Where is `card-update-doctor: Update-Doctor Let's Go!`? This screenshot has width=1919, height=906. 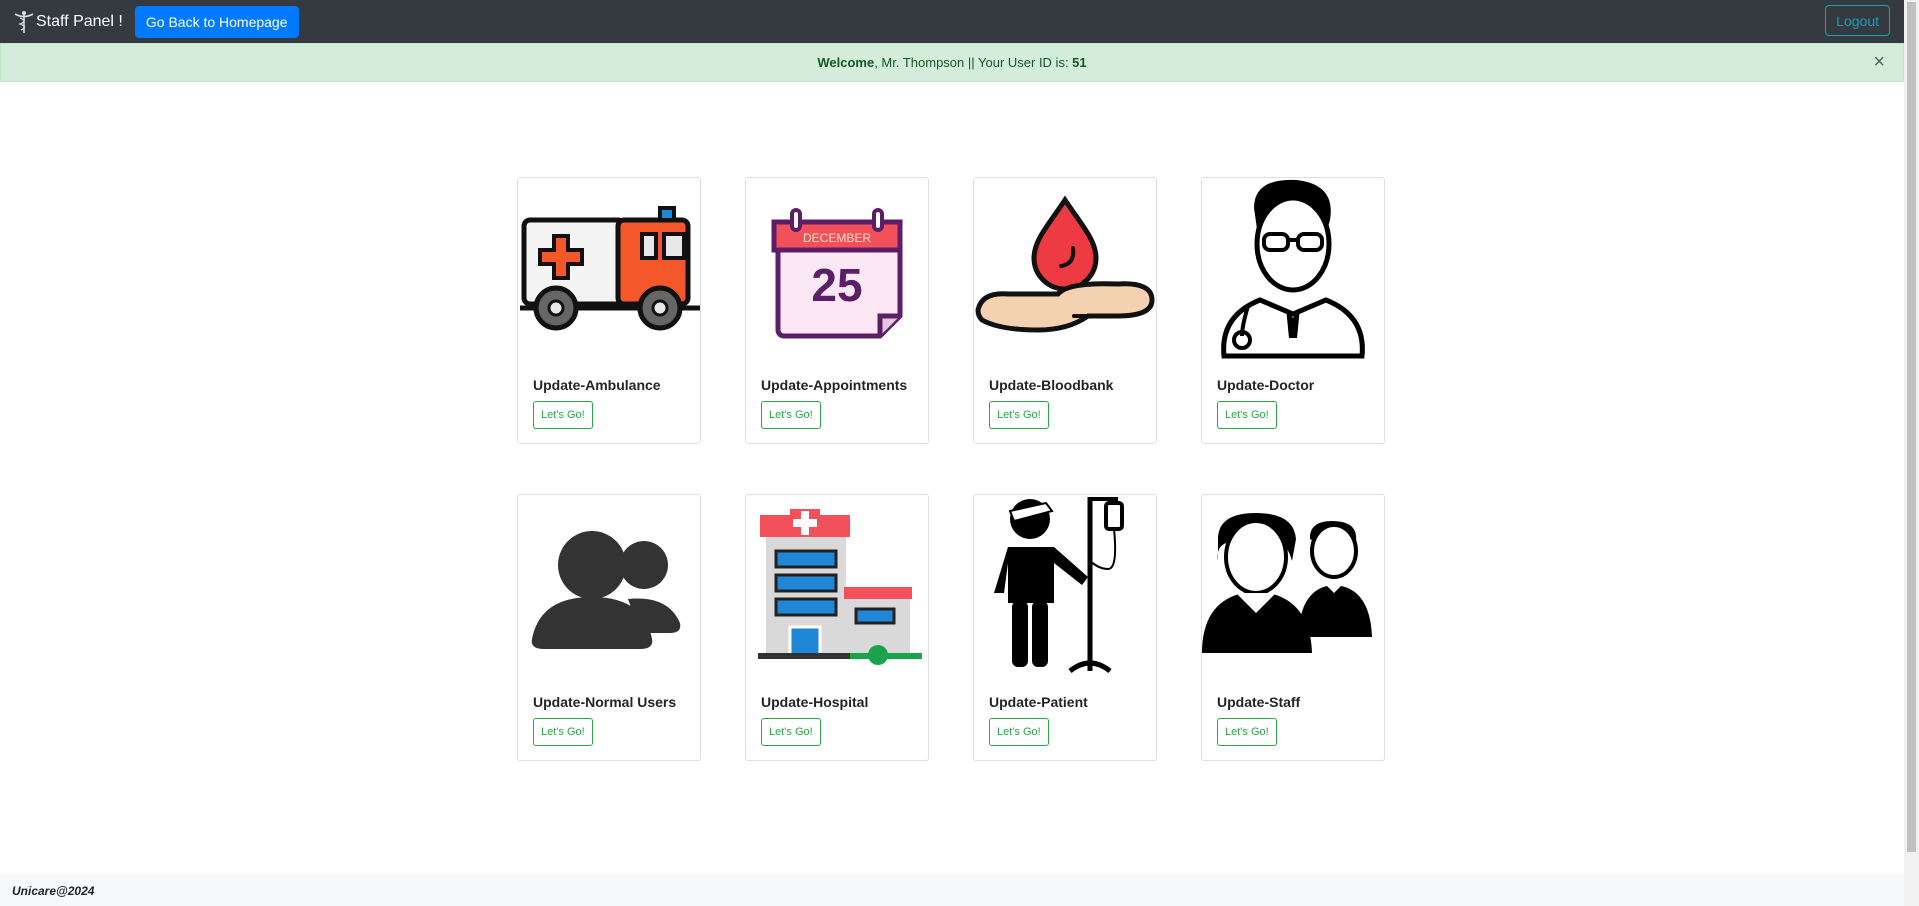
card-update-doctor: Update-Doctor Let's Go! is located at coordinates (1293, 310).